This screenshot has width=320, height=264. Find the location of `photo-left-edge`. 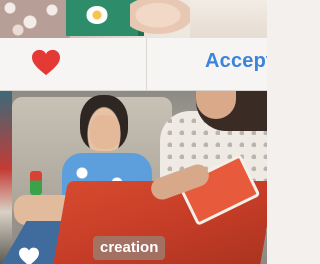

photo-left-edge is located at coordinates (6, 177).